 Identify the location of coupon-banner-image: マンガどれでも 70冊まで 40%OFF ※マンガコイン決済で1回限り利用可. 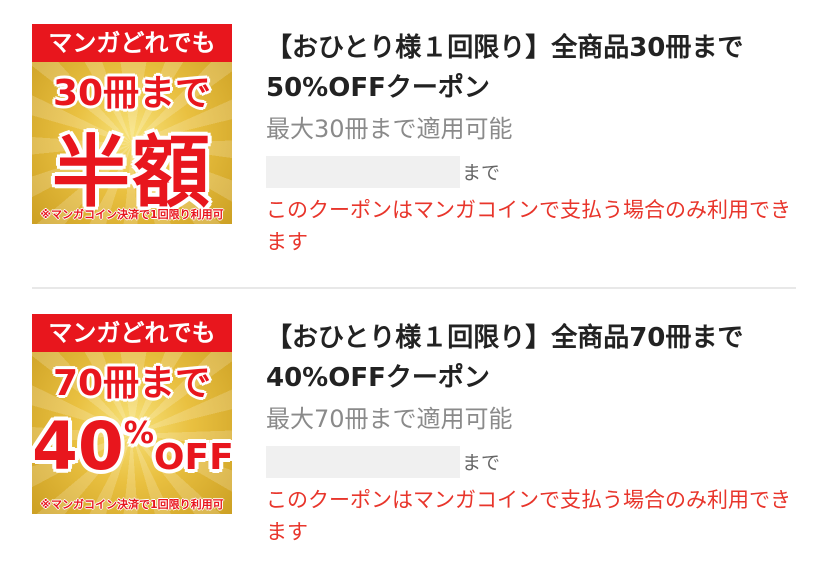
(132, 414).